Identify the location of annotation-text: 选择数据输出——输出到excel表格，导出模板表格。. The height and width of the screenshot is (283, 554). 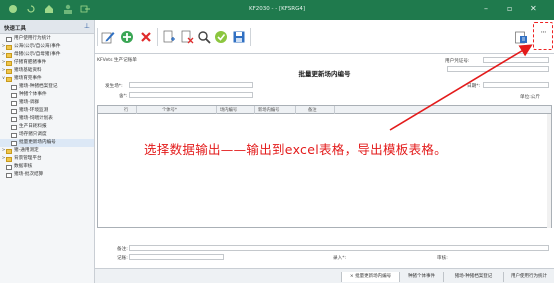
(295, 149).